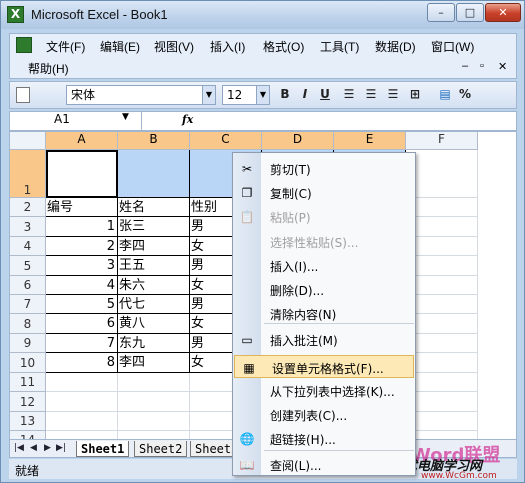 The image size is (525, 483). What do you see at coordinates (442, 141) in the screenshot?
I see `column-header-f: F` at bounding box center [442, 141].